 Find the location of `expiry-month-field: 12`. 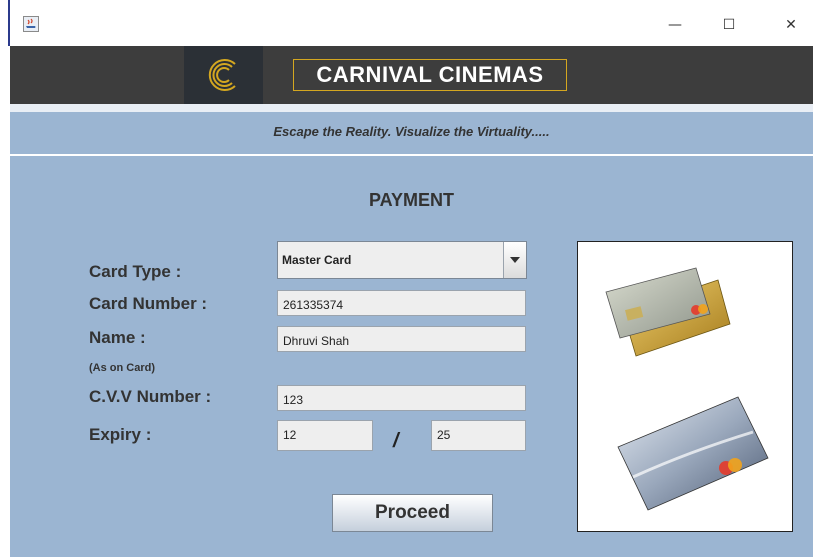

expiry-month-field: 12 is located at coordinates (325, 435).